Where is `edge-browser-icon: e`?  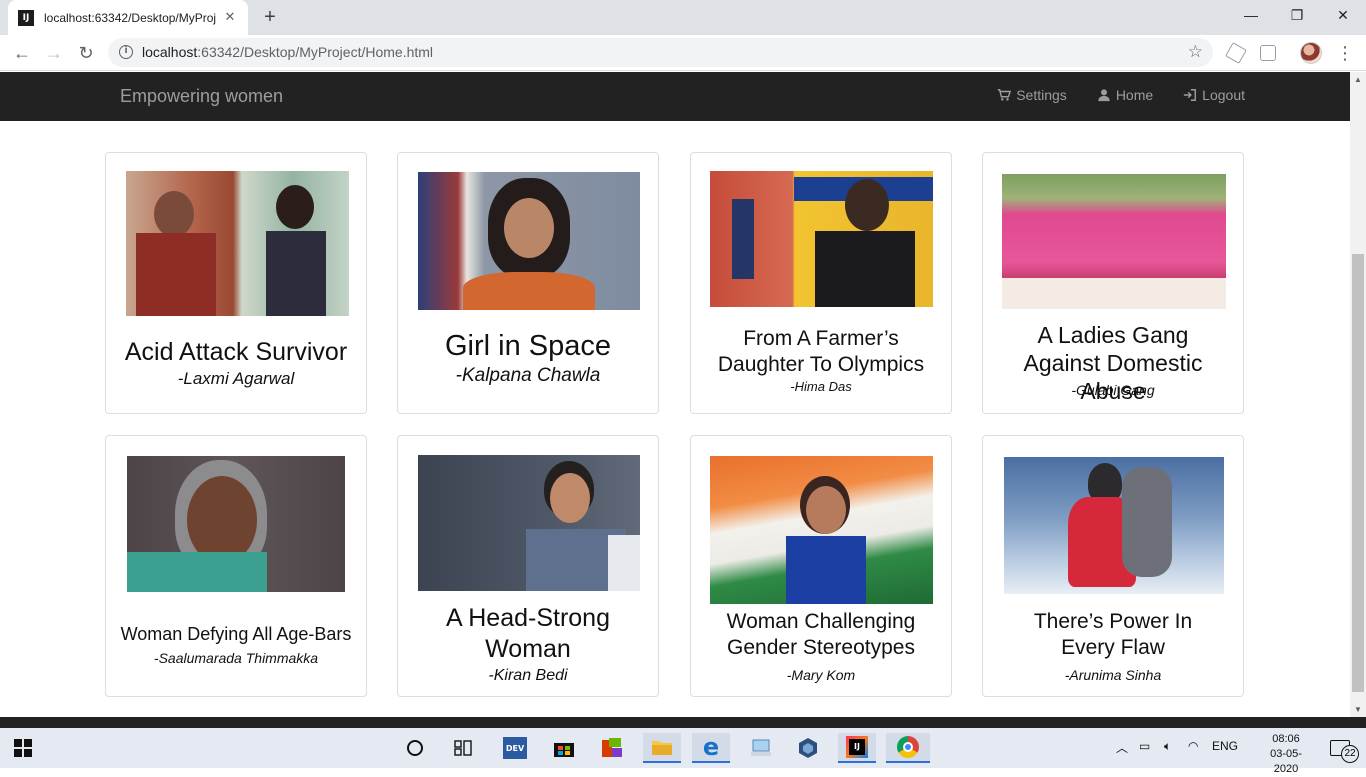 edge-browser-icon: e is located at coordinates (711, 748).